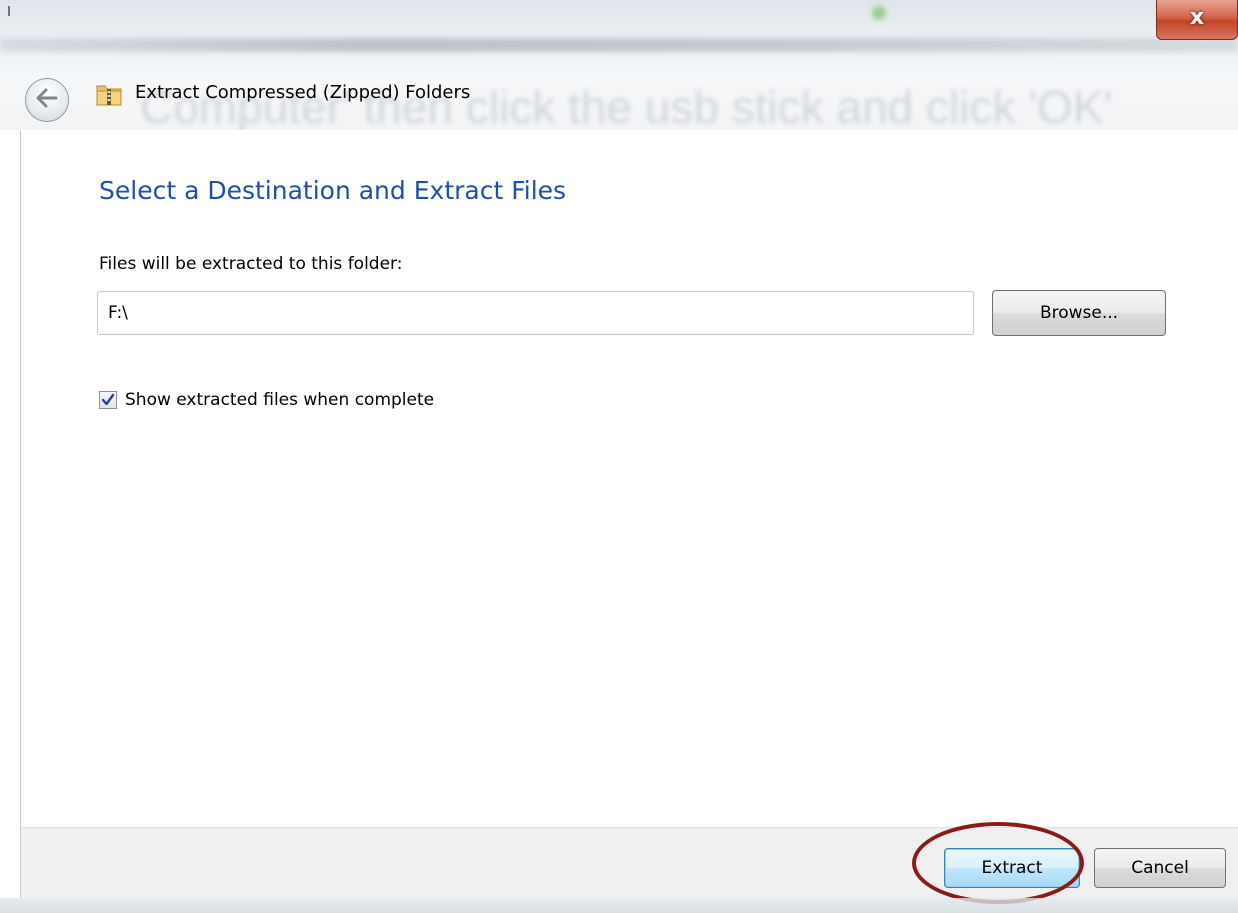 Image resolution: width=1238 pixels, height=913 pixels. What do you see at coordinates (619, 45) in the screenshot?
I see `glass-reflection` at bounding box center [619, 45].